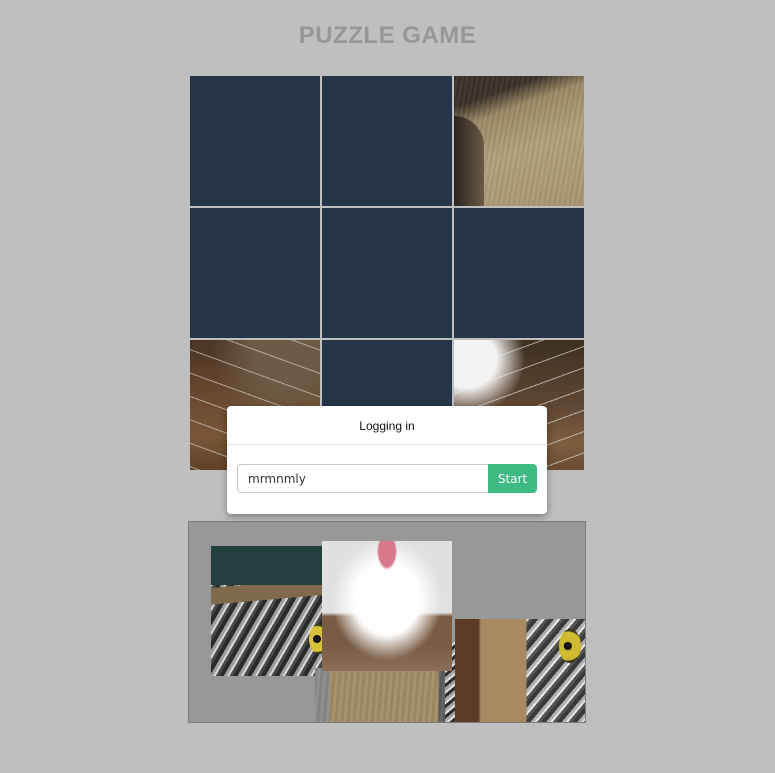  Describe the element at coordinates (469, 161) in the screenshot. I see `paper-curl-detail` at that location.